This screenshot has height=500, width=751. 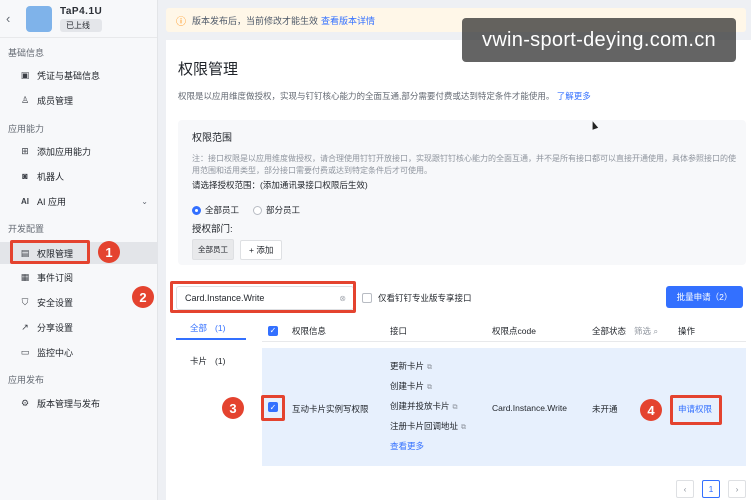 I want to click on pagination: ‹ 1 ›, so click(x=711, y=489).